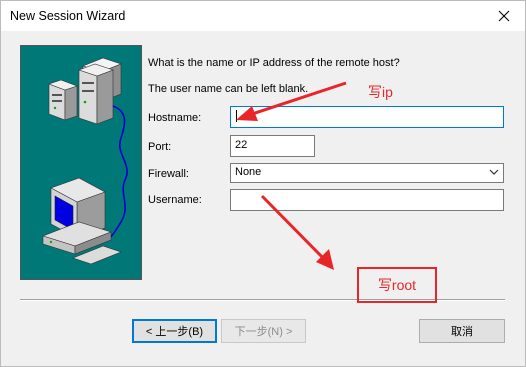 This screenshot has width=526, height=367. What do you see at coordinates (367, 173) in the screenshot?
I see `firewall-select: None` at bounding box center [367, 173].